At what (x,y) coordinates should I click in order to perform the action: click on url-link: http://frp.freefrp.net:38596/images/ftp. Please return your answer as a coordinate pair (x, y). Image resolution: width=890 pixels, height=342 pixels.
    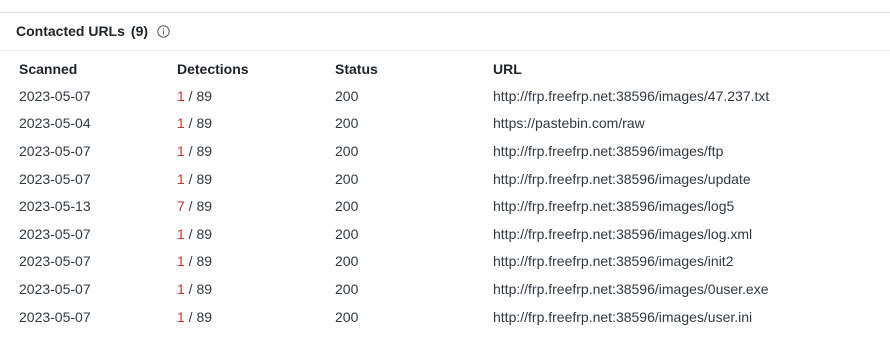
    Looking at the image, I should click on (691, 151).